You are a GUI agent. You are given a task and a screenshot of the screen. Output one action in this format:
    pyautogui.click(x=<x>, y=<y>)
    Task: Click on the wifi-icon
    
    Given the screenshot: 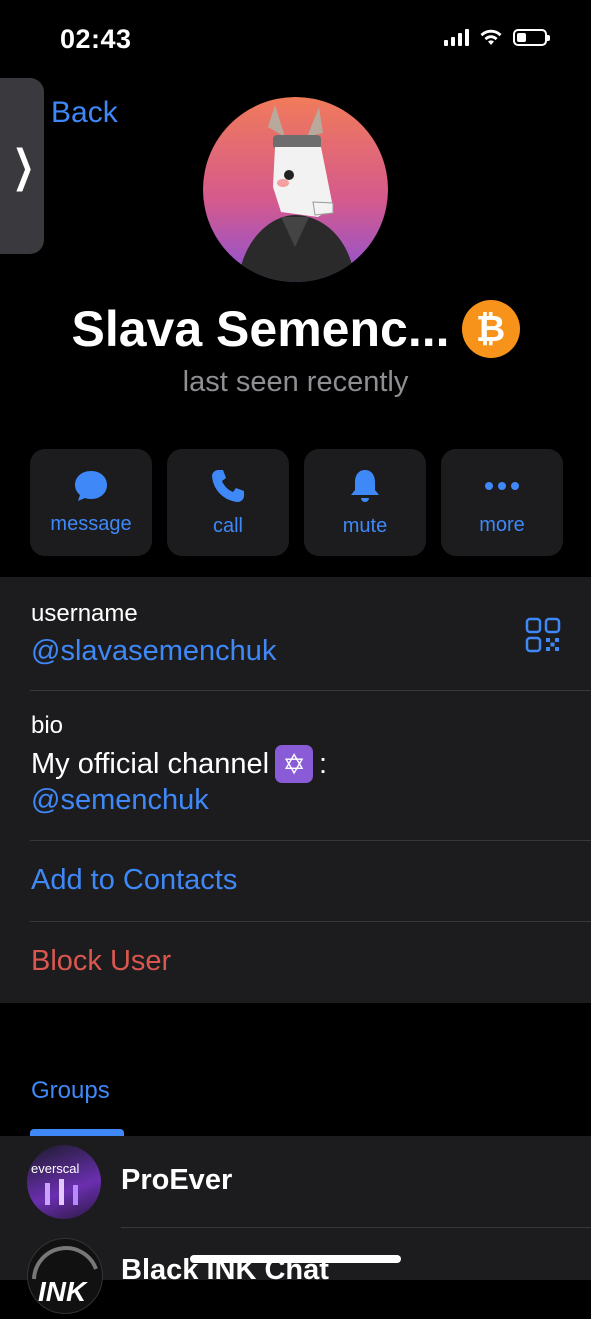 What is the action you would take?
    pyautogui.click(x=491, y=37)
    